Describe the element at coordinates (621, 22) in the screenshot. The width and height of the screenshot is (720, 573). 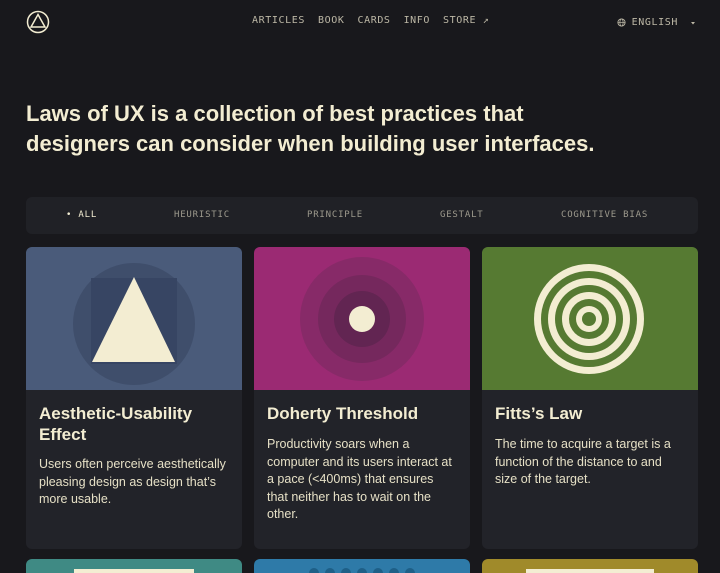
I see `globe-icon` at that location.